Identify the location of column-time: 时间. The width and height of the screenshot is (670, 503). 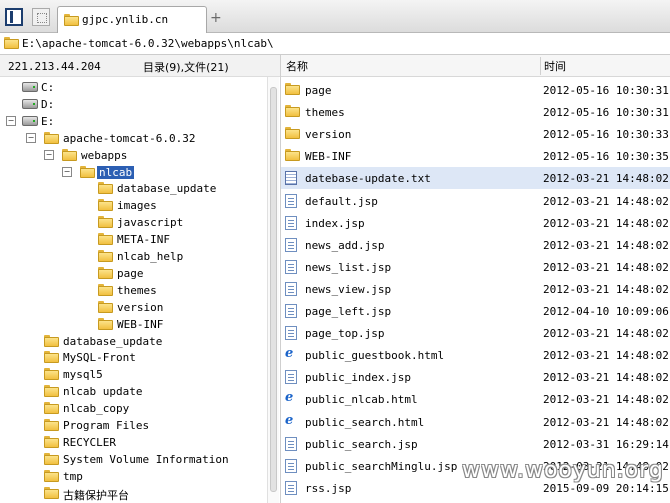
(555, 66).